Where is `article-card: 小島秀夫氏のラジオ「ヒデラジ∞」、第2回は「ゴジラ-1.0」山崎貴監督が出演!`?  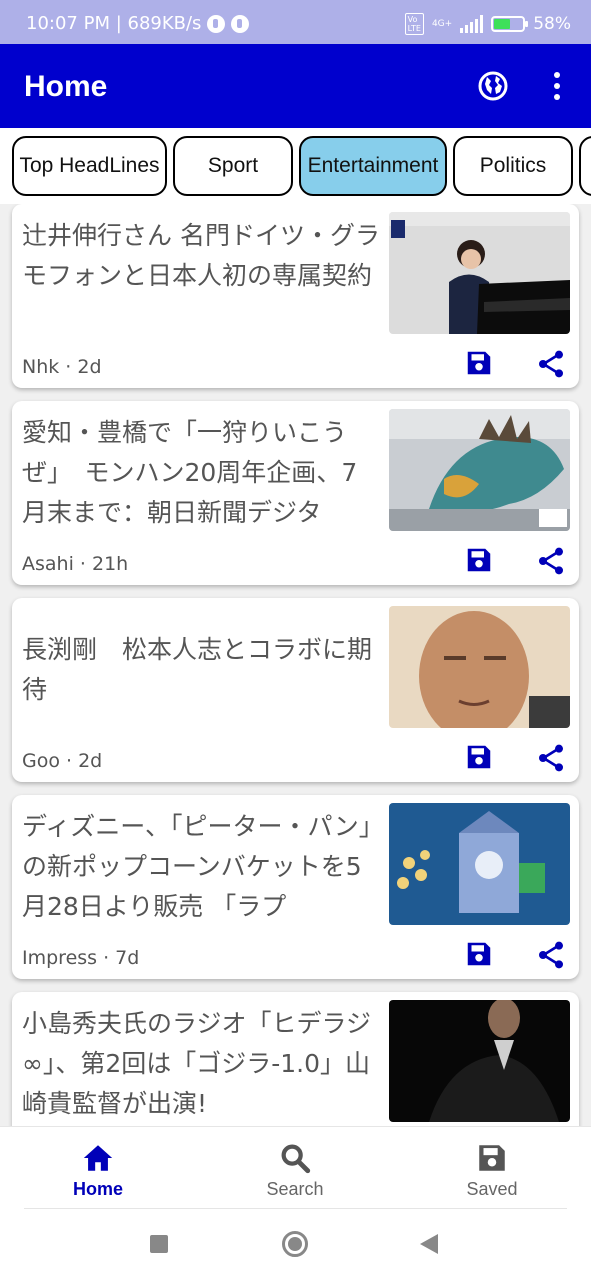
article-card: 小島秀夫氏のラジオ「ヒデラジ∞」、第2回は「ゴジラ-1.0」山崎貴監督が出演! is located at coordinates (295, 1059).